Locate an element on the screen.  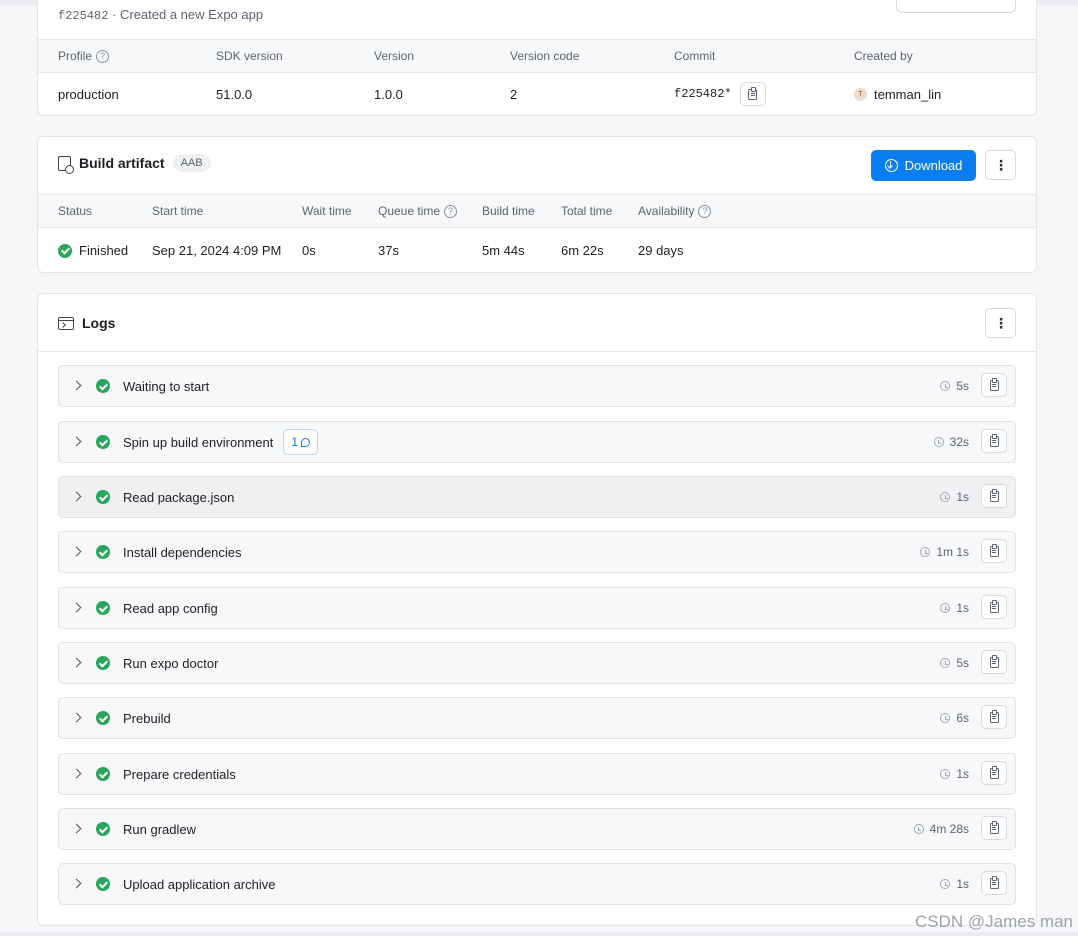
log-step-row: Upload application archive 1s is located at coordinates (537, 884).